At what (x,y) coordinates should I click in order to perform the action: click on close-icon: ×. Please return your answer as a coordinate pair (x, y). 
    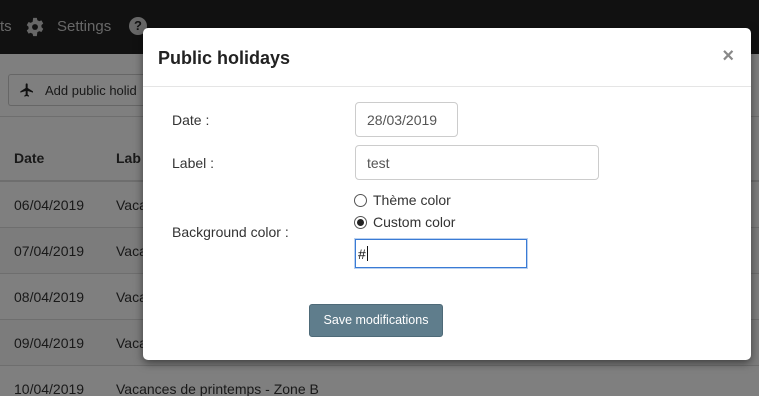
    Looking at the image, I should click on (728, 56).